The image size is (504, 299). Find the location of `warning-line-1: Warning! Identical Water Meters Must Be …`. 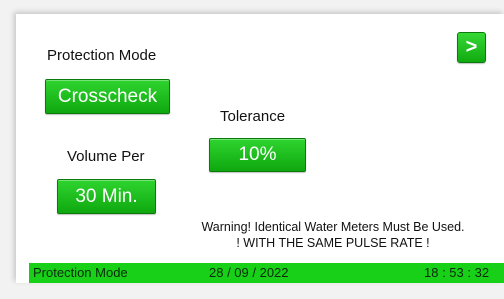

warning-line-1: Warning! Identical Water Meters Must Be … is located at coordinates (333, 227).